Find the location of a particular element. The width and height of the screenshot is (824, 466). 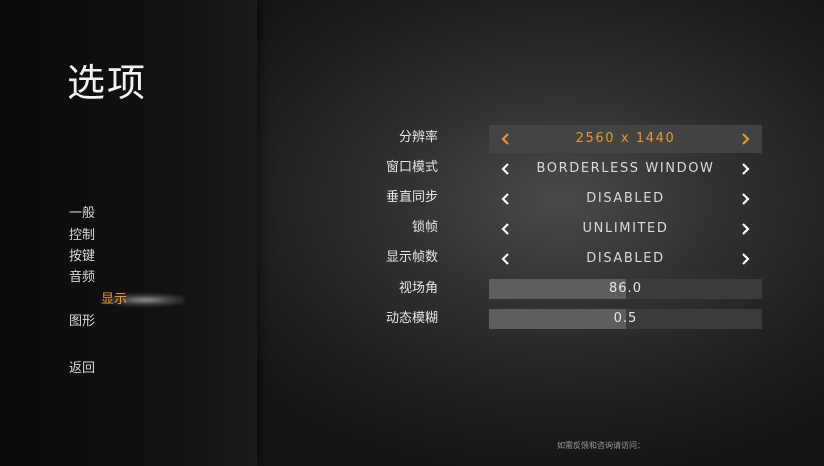

vsync-next-button is located at coordinates (746, 199).